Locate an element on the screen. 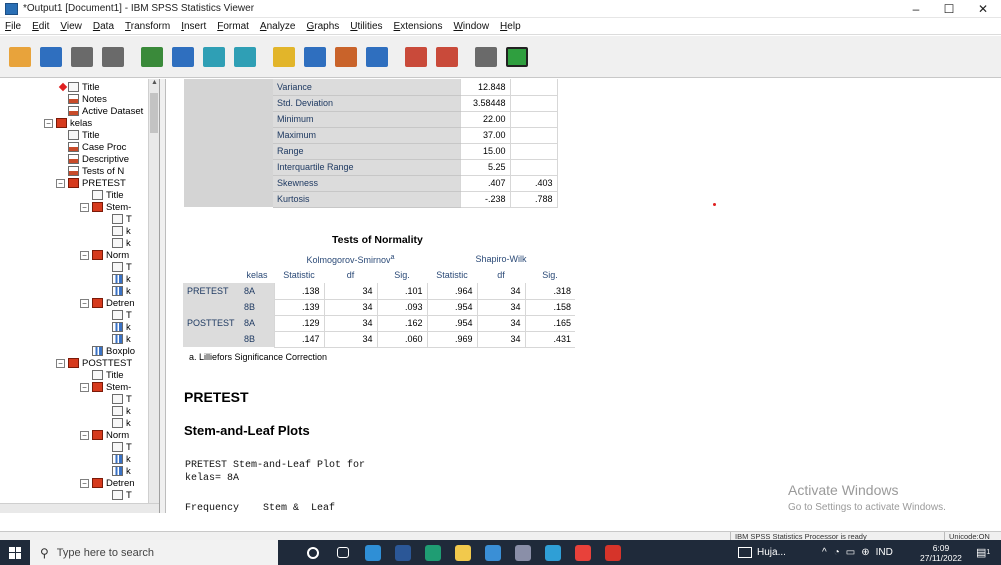  menu-insert: Insert is located at coordinates (193, 26).